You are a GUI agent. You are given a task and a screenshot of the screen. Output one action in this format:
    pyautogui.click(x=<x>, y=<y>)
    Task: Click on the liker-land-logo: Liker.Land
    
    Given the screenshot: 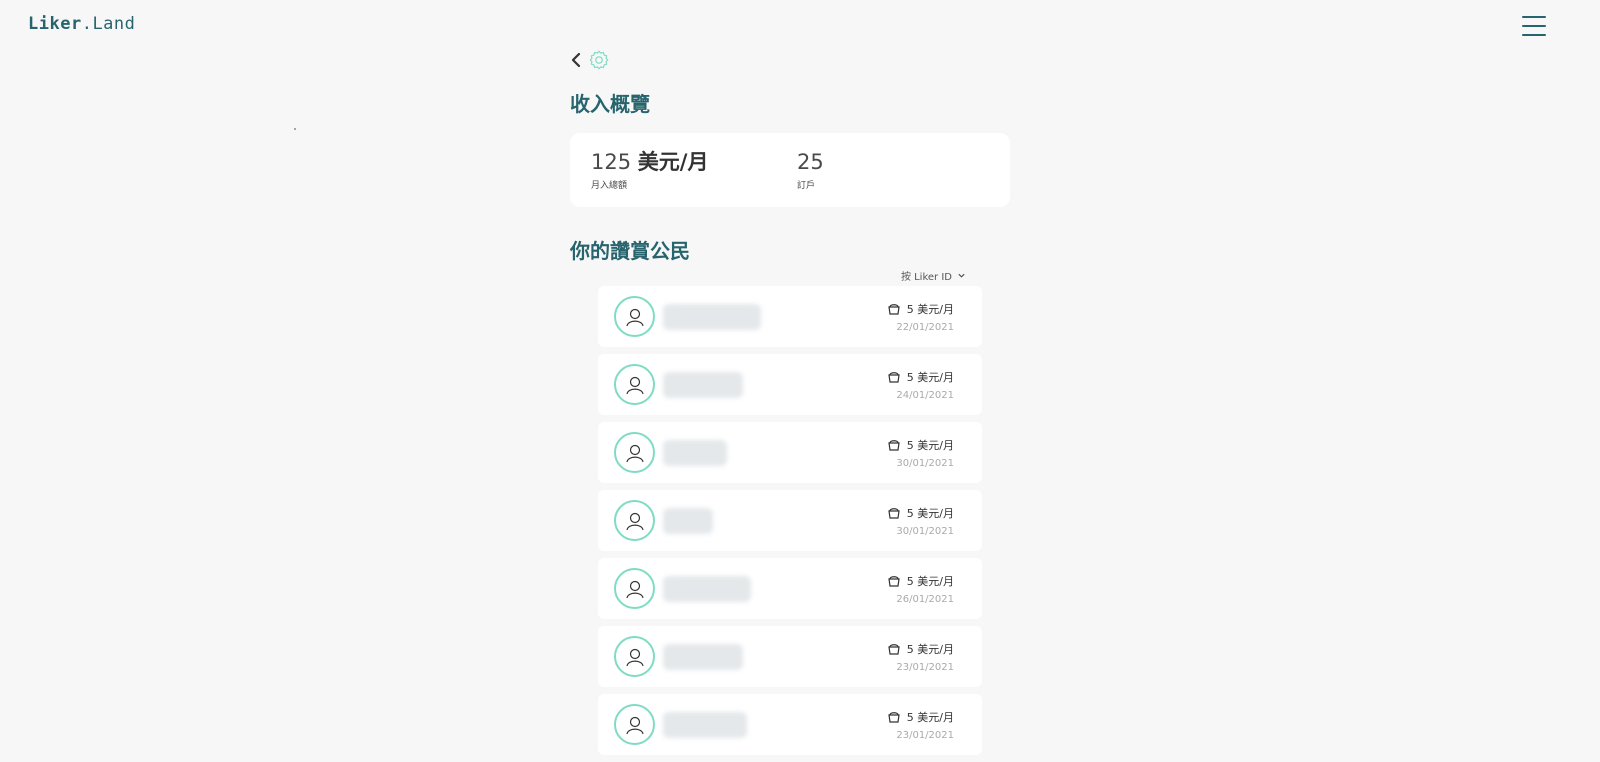 What is the action you would take?
    pyautogui.click(x=81, y=24)
    